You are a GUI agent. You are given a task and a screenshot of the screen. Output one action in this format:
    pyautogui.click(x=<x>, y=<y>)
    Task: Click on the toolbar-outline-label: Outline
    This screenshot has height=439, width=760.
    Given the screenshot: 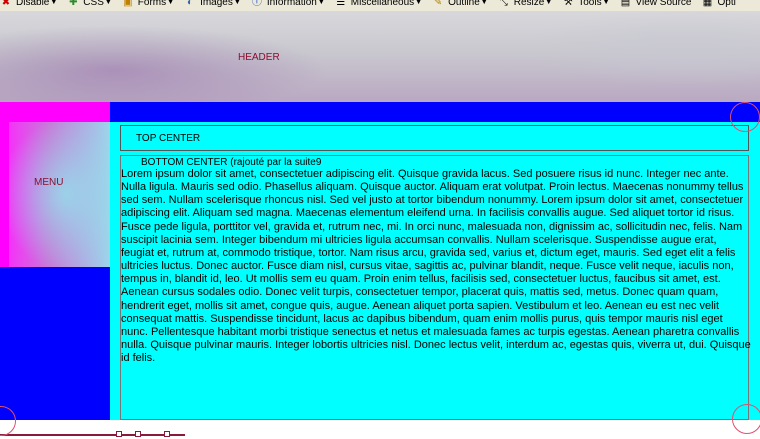 What is the action you would take?
    pyautogui.click(x=464, y=4)
    